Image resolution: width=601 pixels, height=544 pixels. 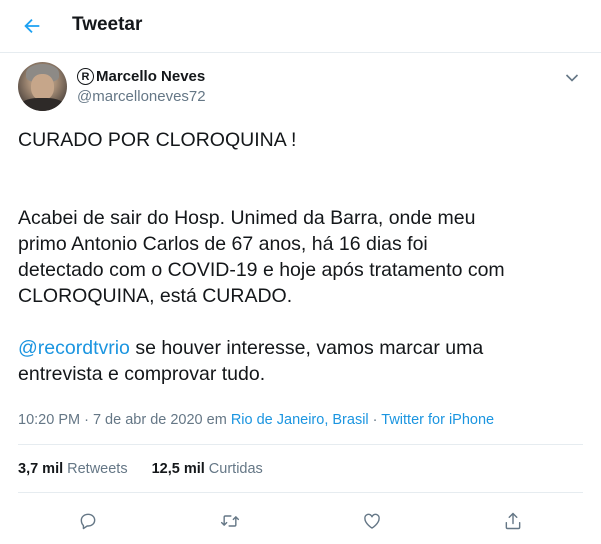 I want to click on tweet-author: R Marcello Neves @marcelloneves72, so click(x=112, y=86).